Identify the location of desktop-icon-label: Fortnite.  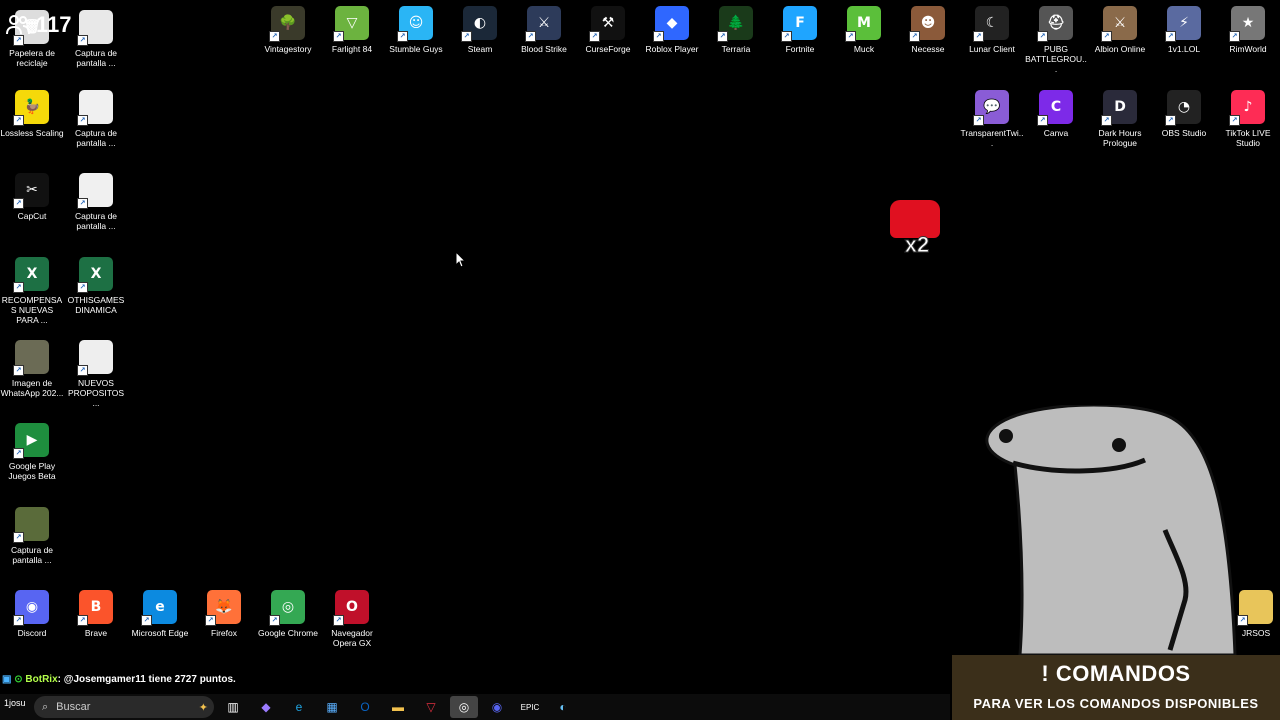
(800, 49).